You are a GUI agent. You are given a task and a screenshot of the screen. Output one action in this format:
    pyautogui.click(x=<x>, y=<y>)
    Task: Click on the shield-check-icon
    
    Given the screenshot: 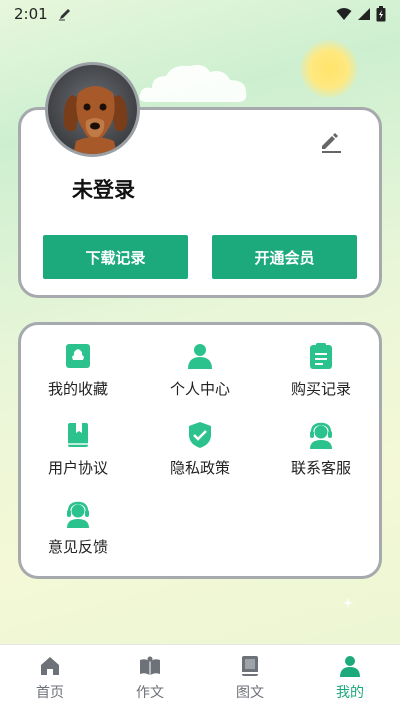 What is the action you would take?
    pyautogui.click(x=200, y=435)
    